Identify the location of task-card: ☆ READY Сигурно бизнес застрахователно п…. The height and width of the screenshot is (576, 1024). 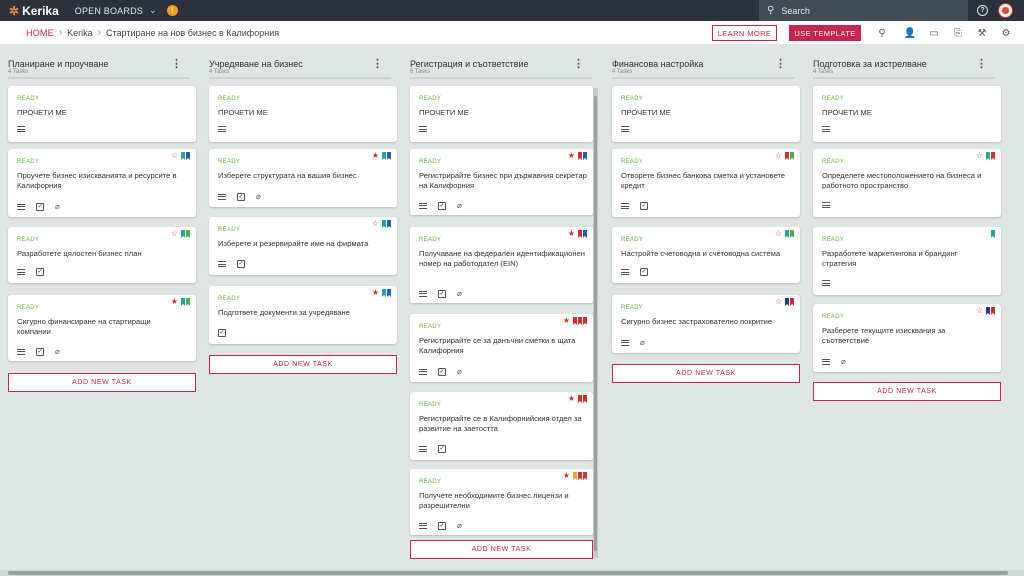
(706, 324).